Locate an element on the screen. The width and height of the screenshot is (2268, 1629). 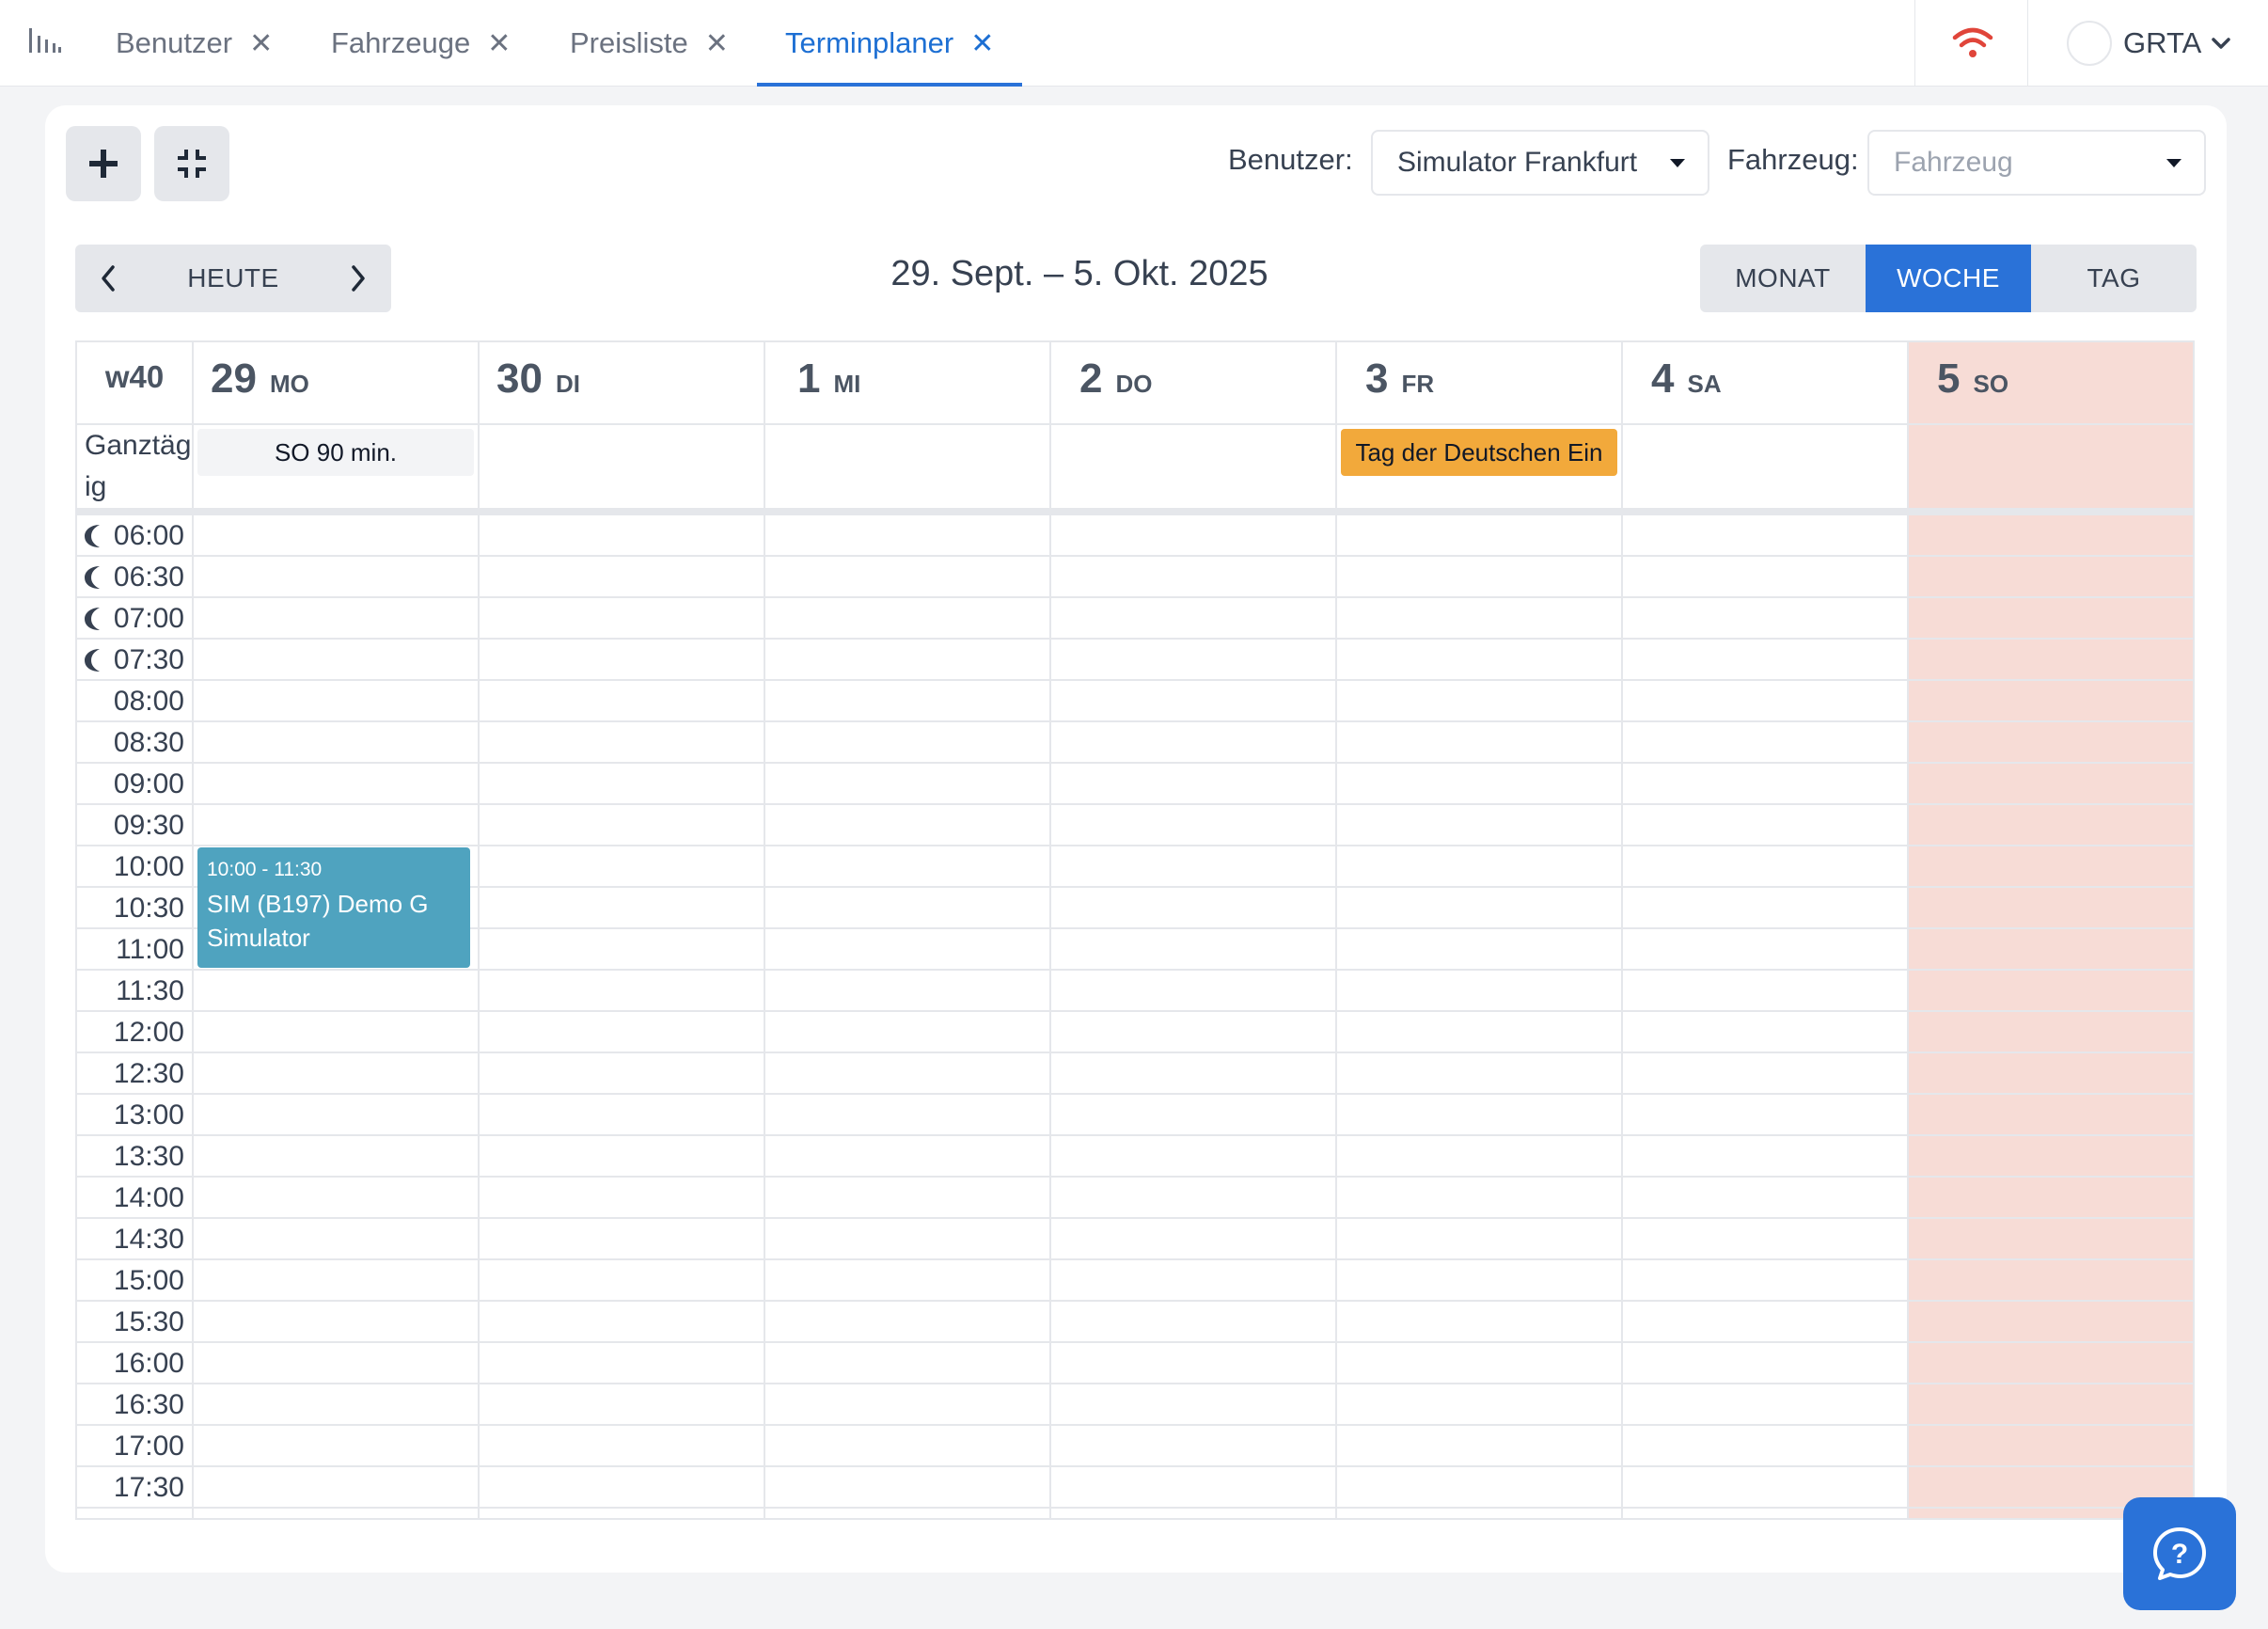
compress-button is located at coordinates (191, 163).